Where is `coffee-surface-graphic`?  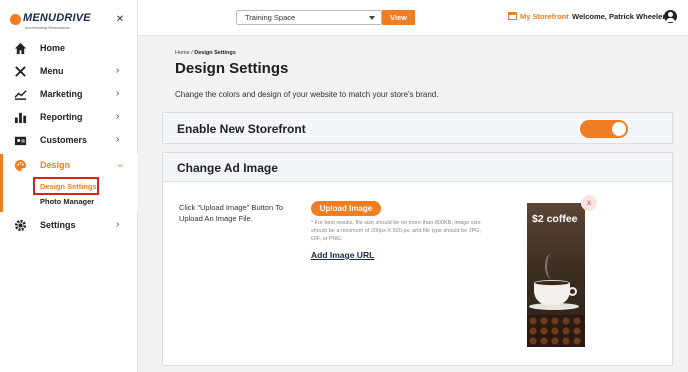
coffee-surface-graphic is located at coordinates (552, 283).